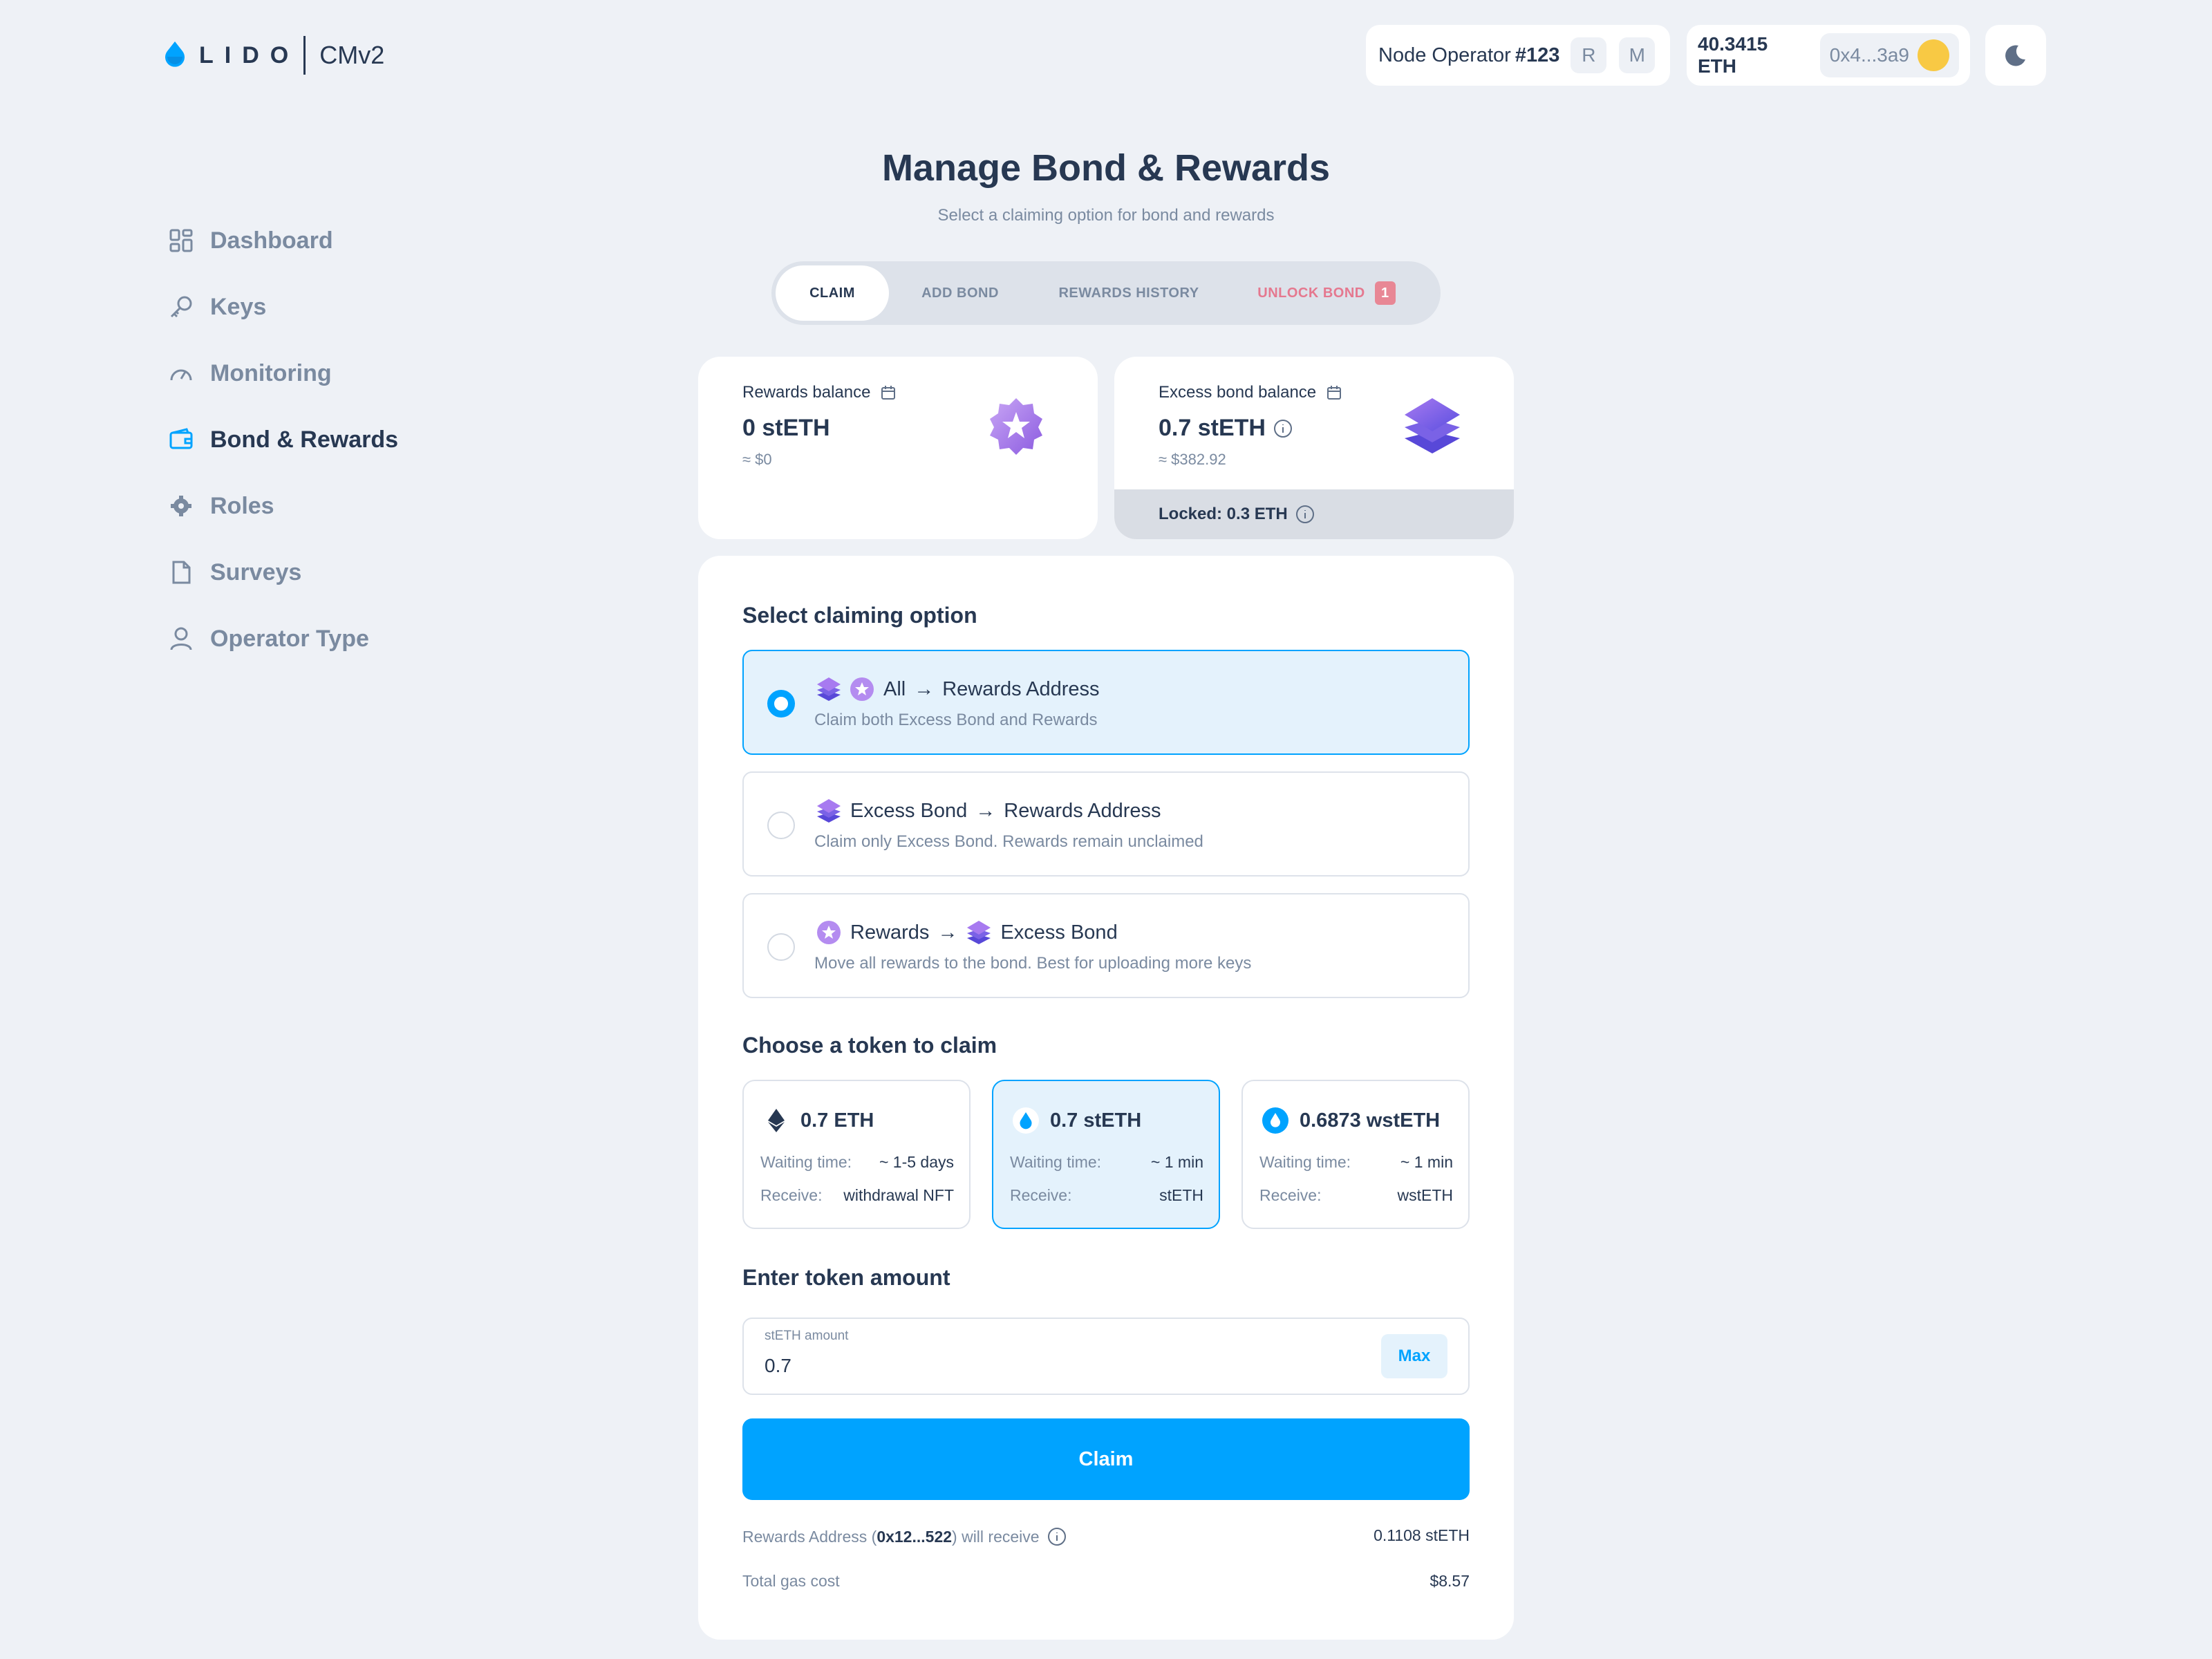  Describe the element at coordinates (1181, 1195) in the screenshot. I see `token-receive-value: stETH` at that location.